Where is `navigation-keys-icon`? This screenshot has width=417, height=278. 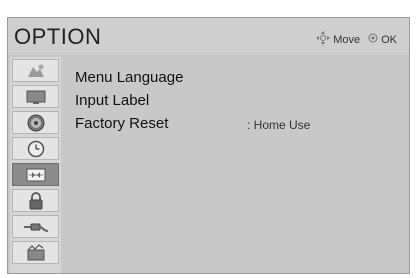
navigation-keys-icon is located at coordinates (323, 39).